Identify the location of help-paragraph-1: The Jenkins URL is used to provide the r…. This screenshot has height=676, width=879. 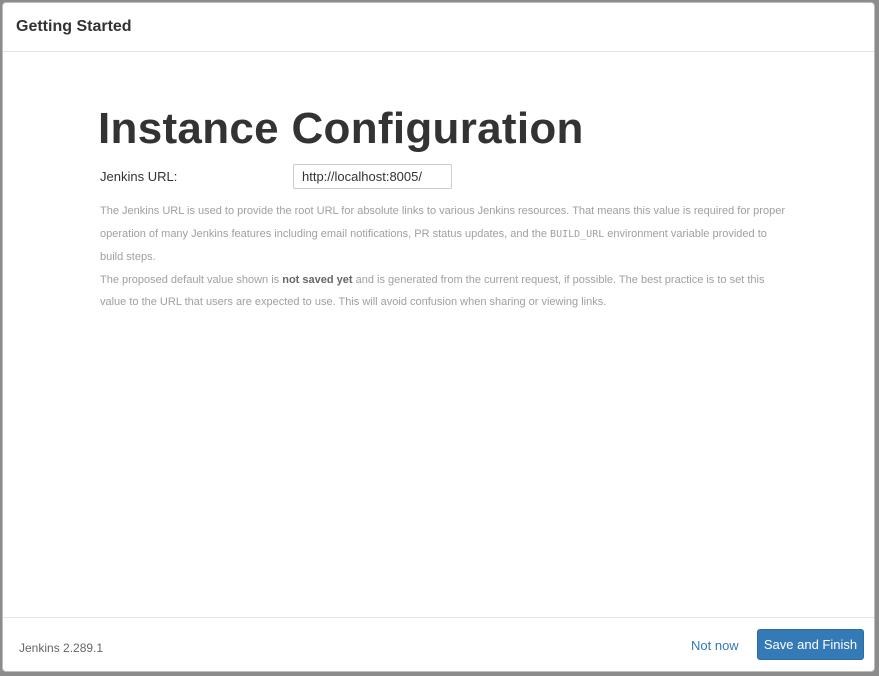
(445, 234).